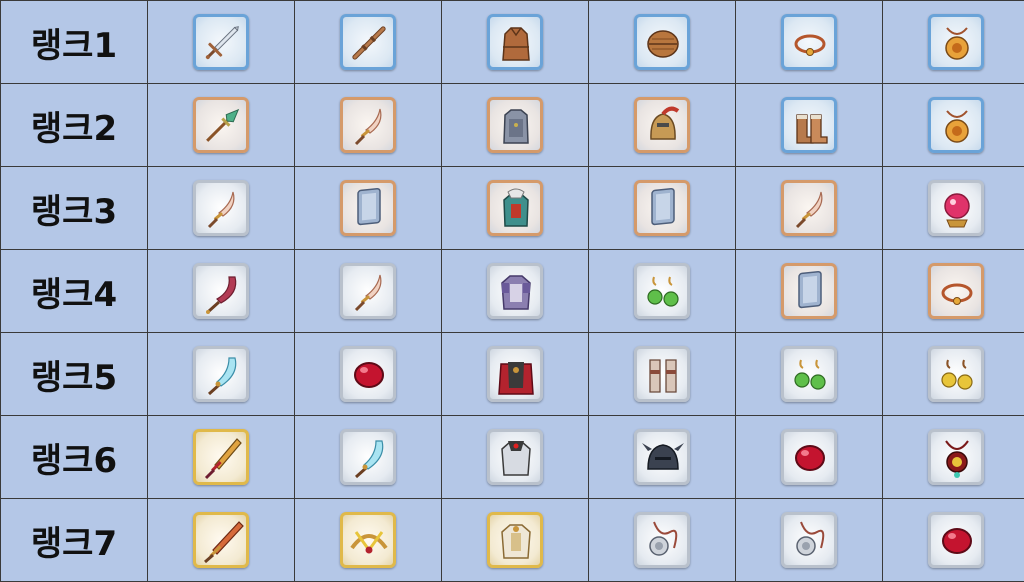  I want to click on great-sword-icon, so click(221, 540).